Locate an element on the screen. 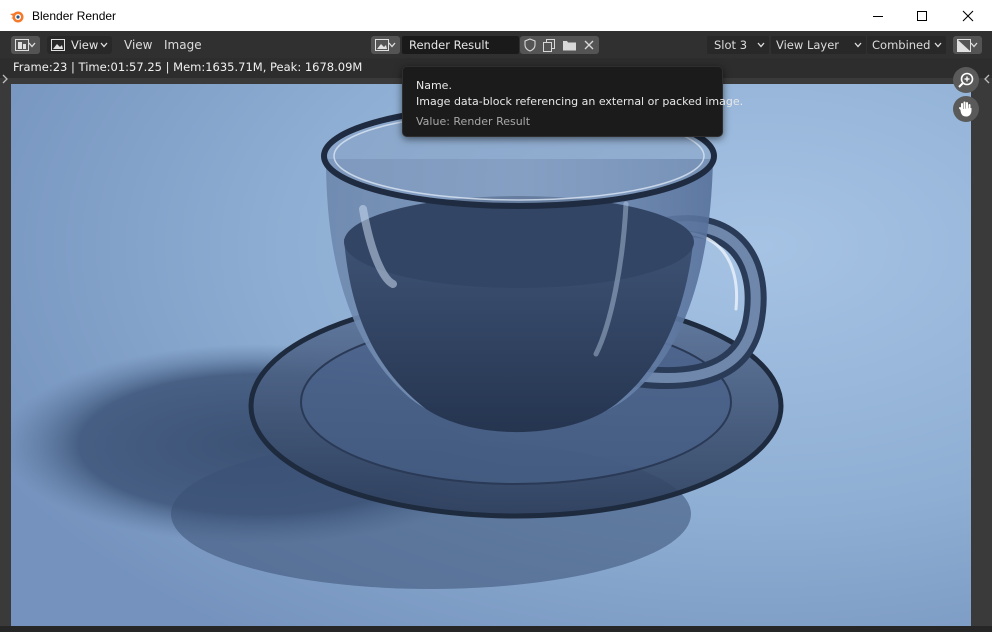  image-actions-group is located at coordinates (559, 45).